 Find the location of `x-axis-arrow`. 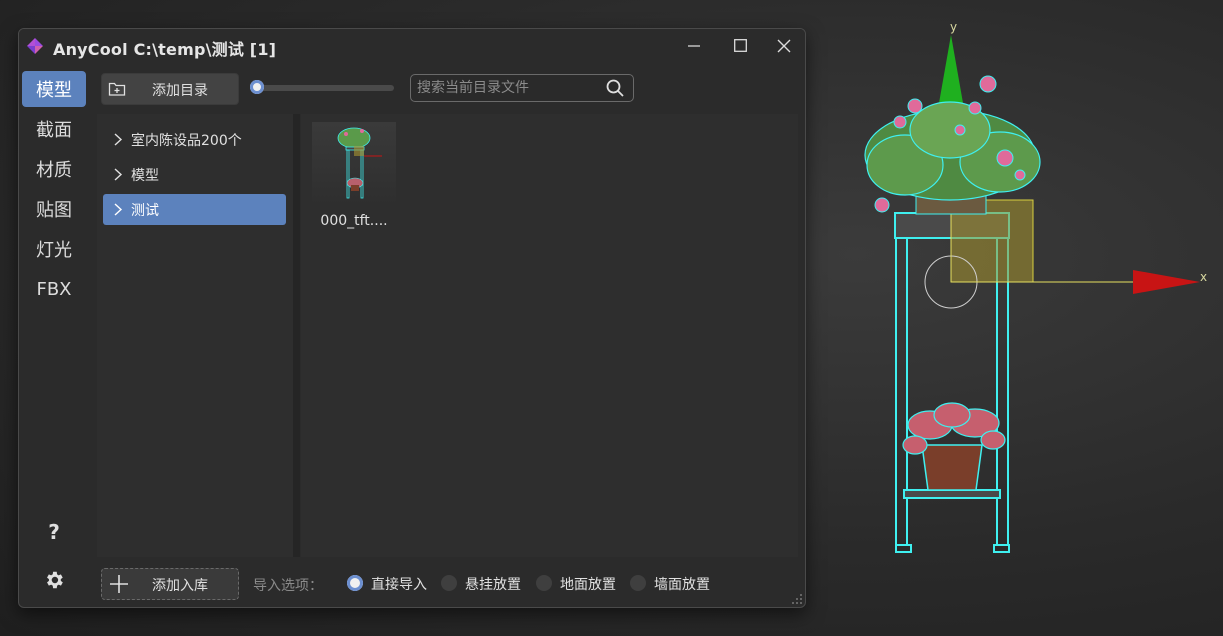

x-axis-arrow is located at coordinates (1166, 282).